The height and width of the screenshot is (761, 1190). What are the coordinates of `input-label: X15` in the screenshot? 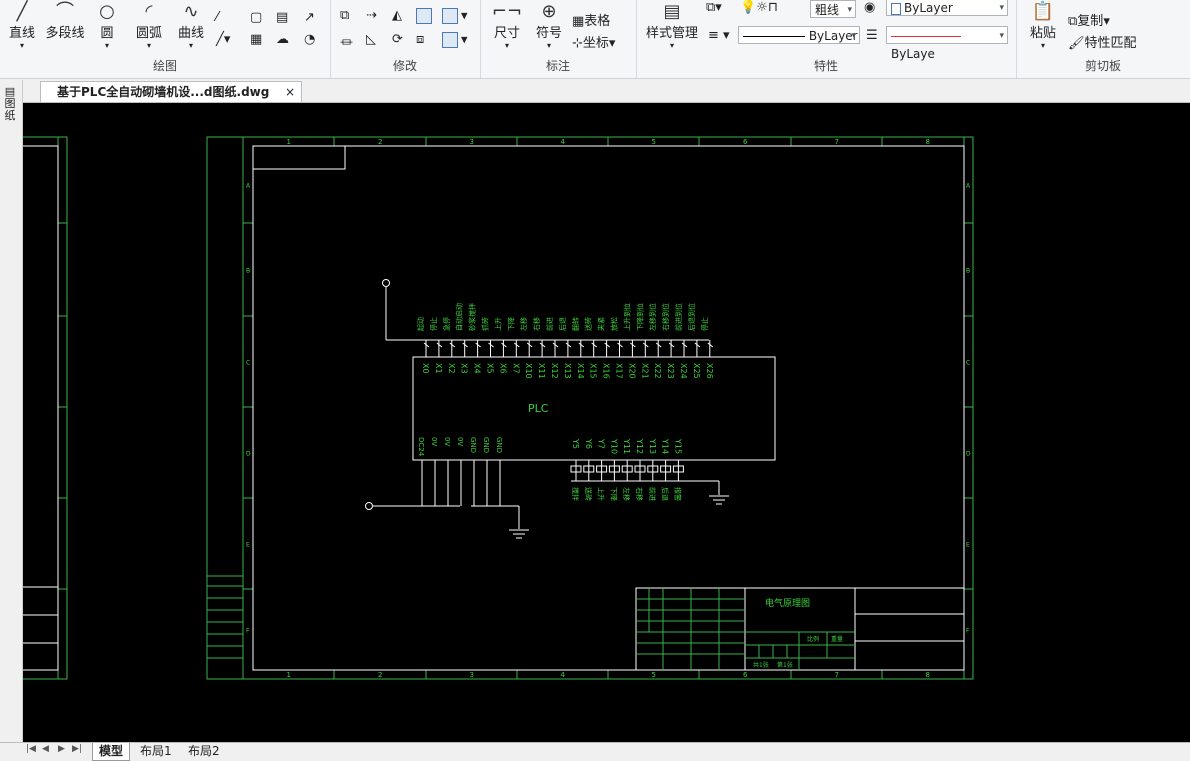 It's located at (593, 371).